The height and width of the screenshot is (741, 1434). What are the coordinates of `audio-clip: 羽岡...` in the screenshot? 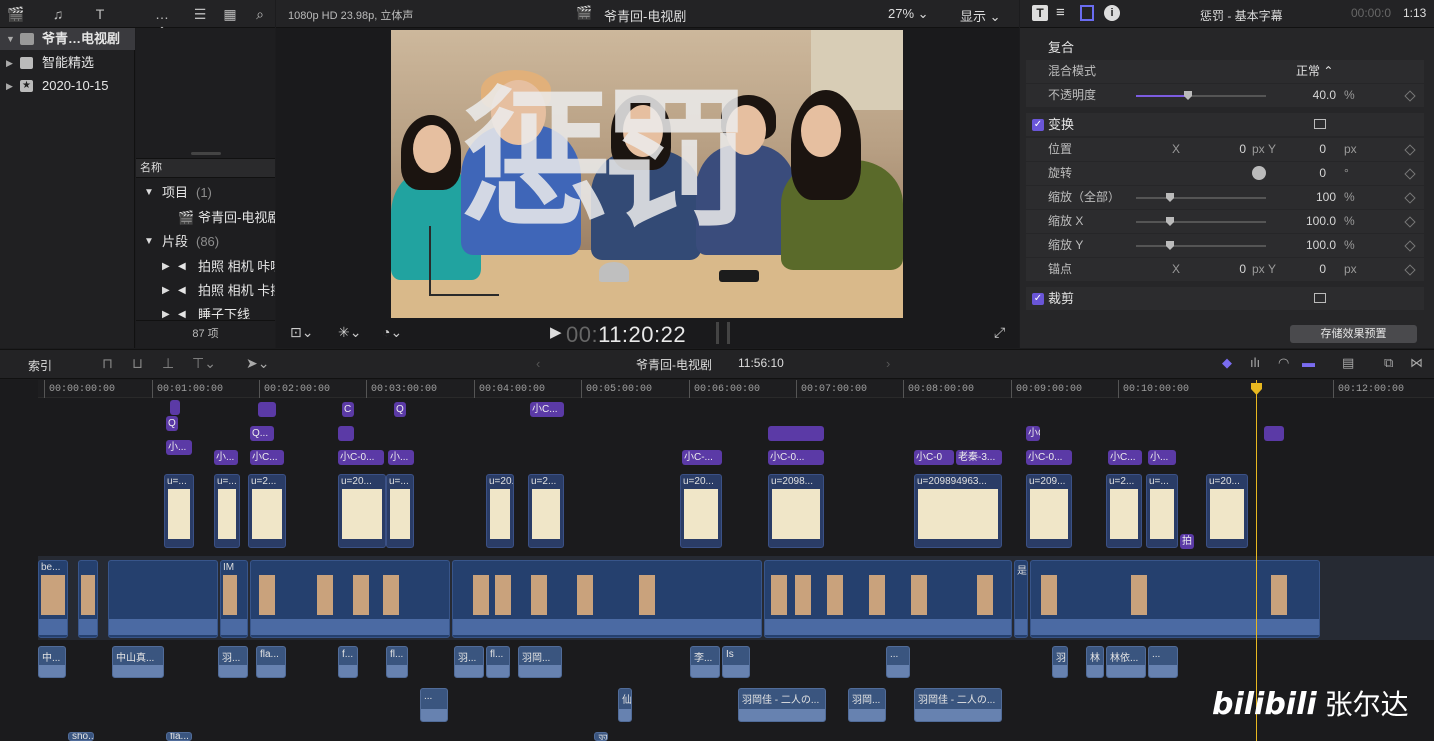 It's located at (867, 705).